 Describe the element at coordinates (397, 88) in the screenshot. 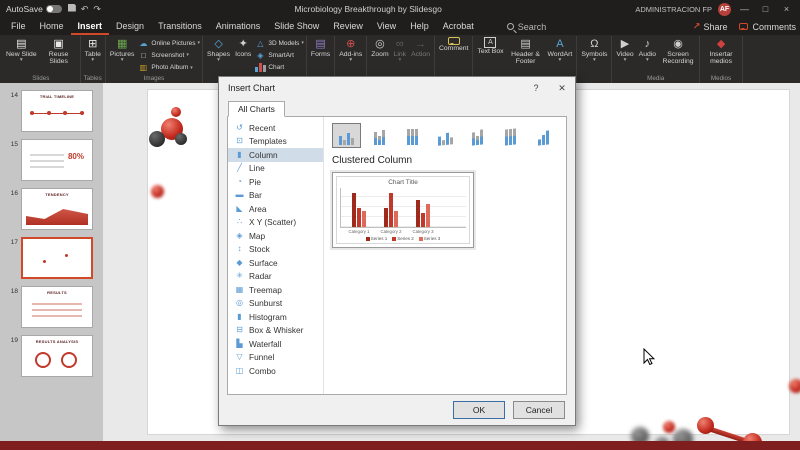

I see `dialog-title-bar: Insert Chart ? ✕` at that location.